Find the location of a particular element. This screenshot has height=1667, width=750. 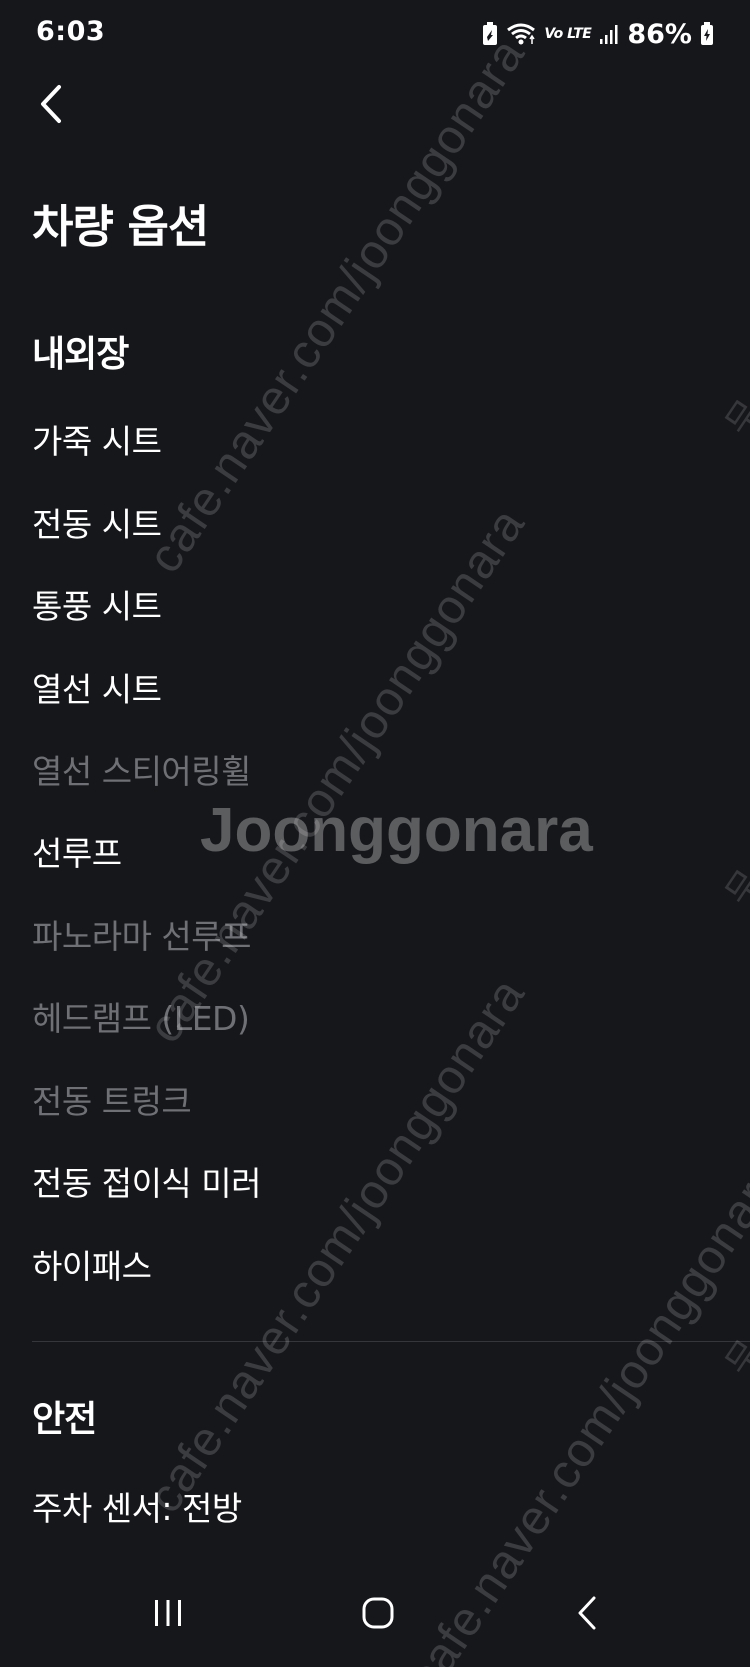

option-item-inactive: 열선 스티어링휠 is located at coordinates (142, 771).